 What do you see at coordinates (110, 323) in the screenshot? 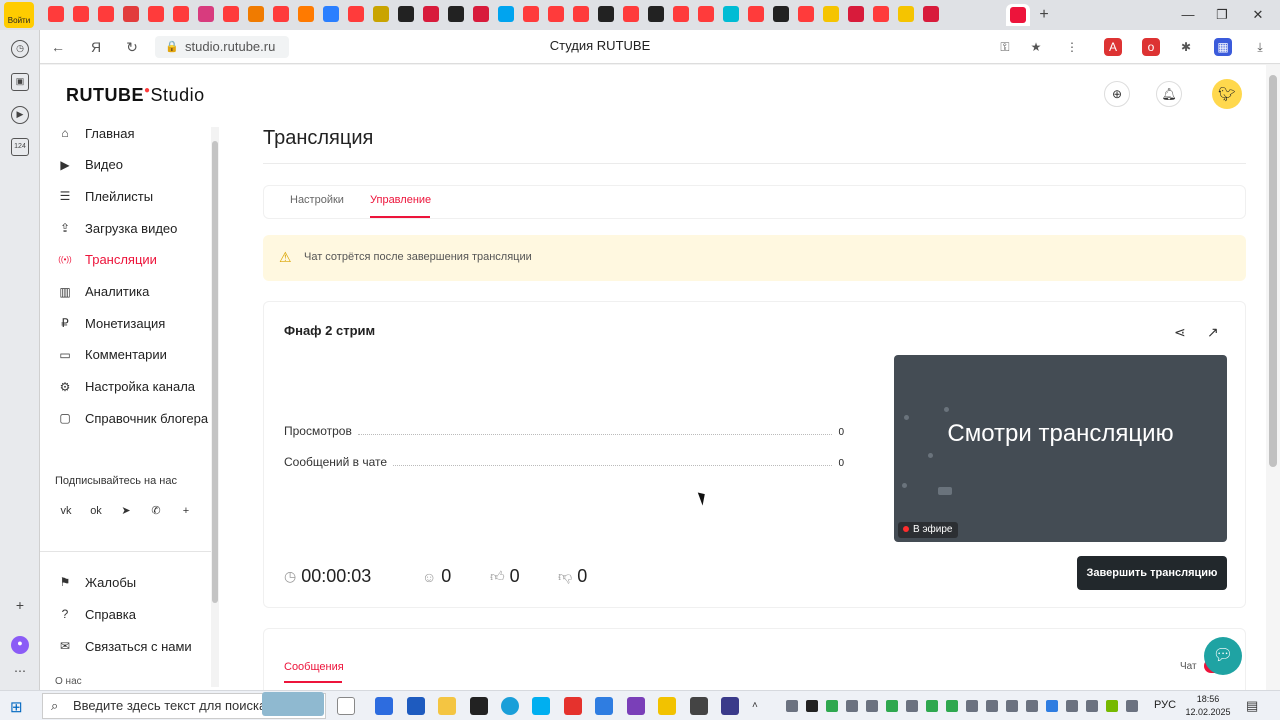
I see `sidebar-item: ₽ Монетизация` at bounding box center [110, 323].